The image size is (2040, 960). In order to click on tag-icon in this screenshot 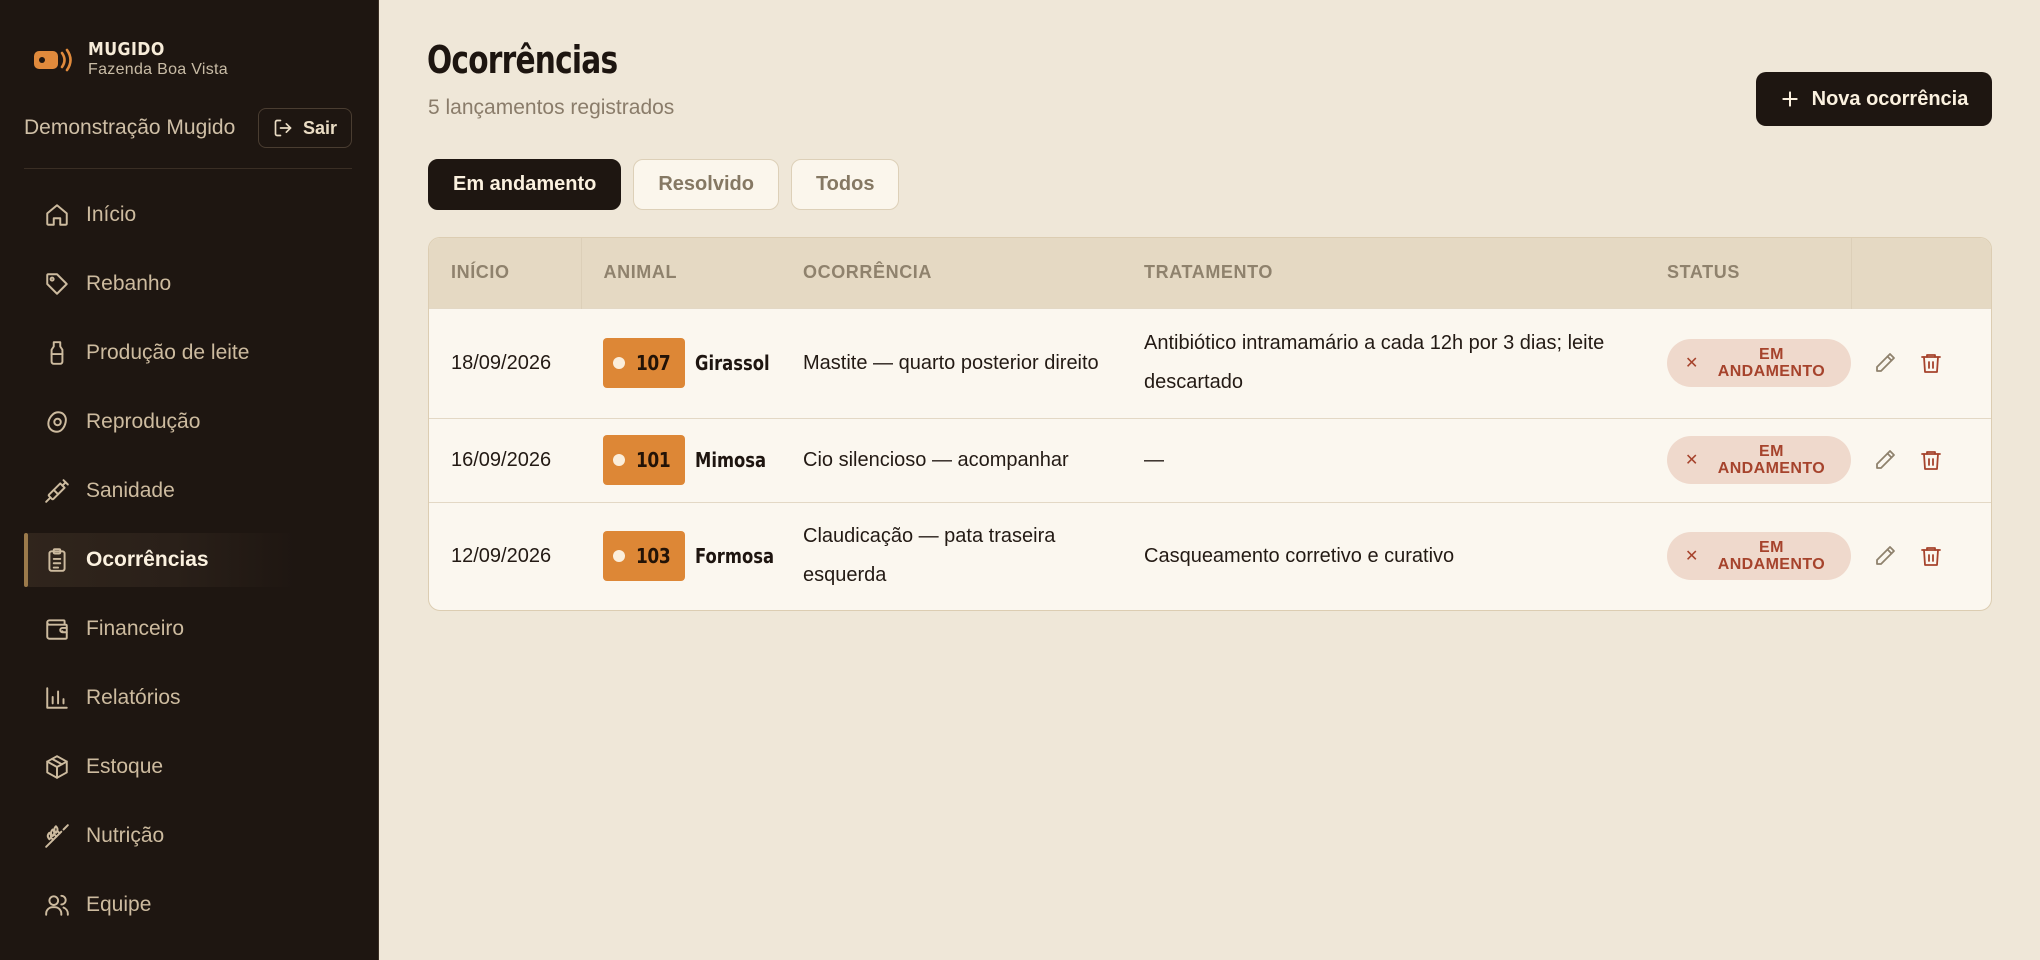, I will do `click(57, 284)`.